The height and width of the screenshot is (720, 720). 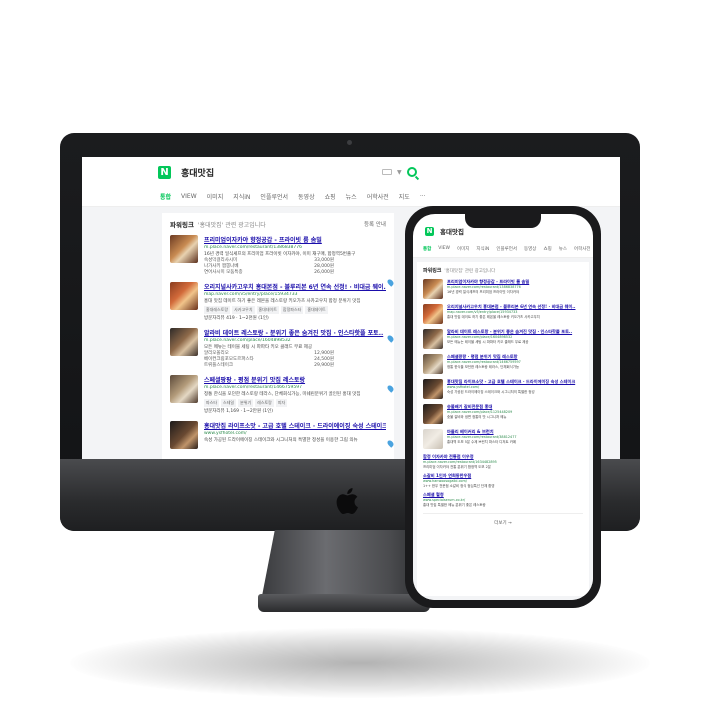 What do you see at coordinates (269, 272) in the screenshot?
I see `menu-price-row: 연어사시미 모둠특종 26,000원` at bounding box center [269, 272].